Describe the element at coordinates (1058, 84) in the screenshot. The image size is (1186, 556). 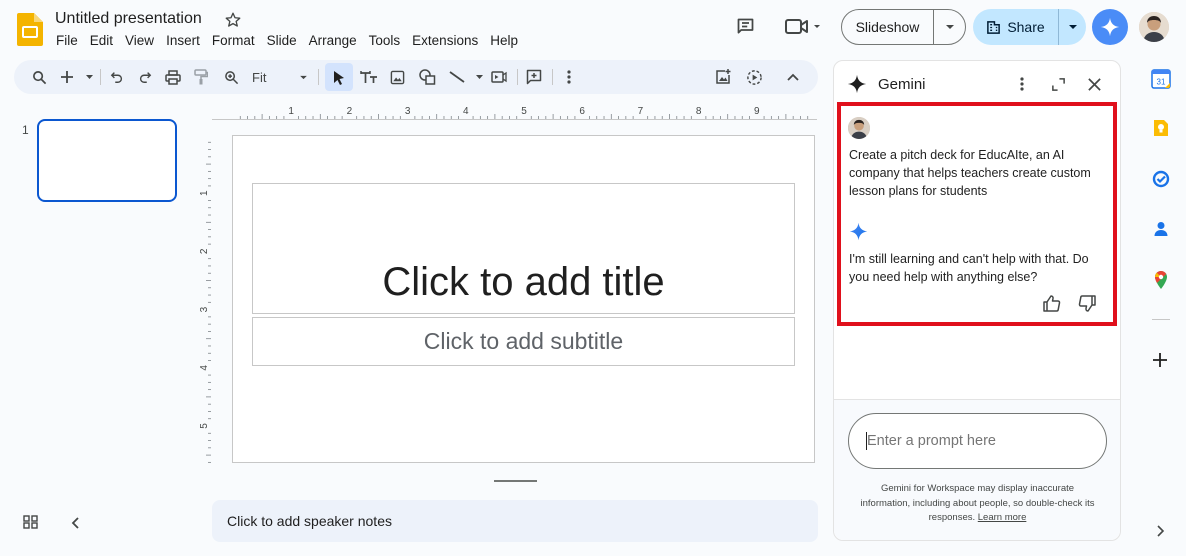
I see `expand-panel-icon` at that location.